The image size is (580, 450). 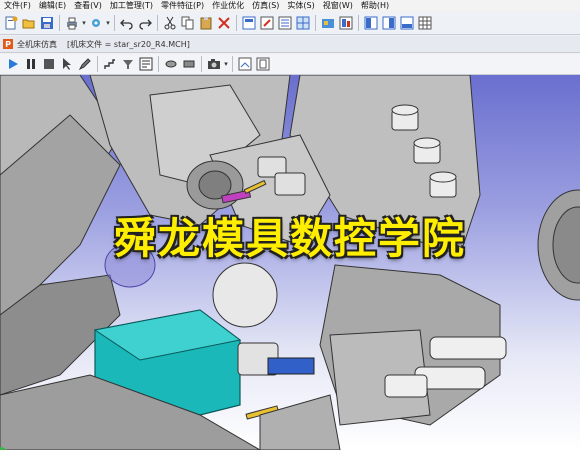 I want to click on table-icon, so click(x=425, y=23).